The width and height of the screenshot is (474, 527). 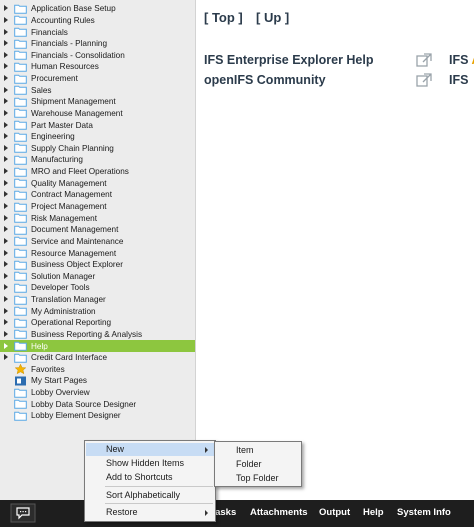 What do you see at coordinates (97, 79) in the screenshot?
I see `tree-item-procurement: Procurement` at bounding box center [97, 79].